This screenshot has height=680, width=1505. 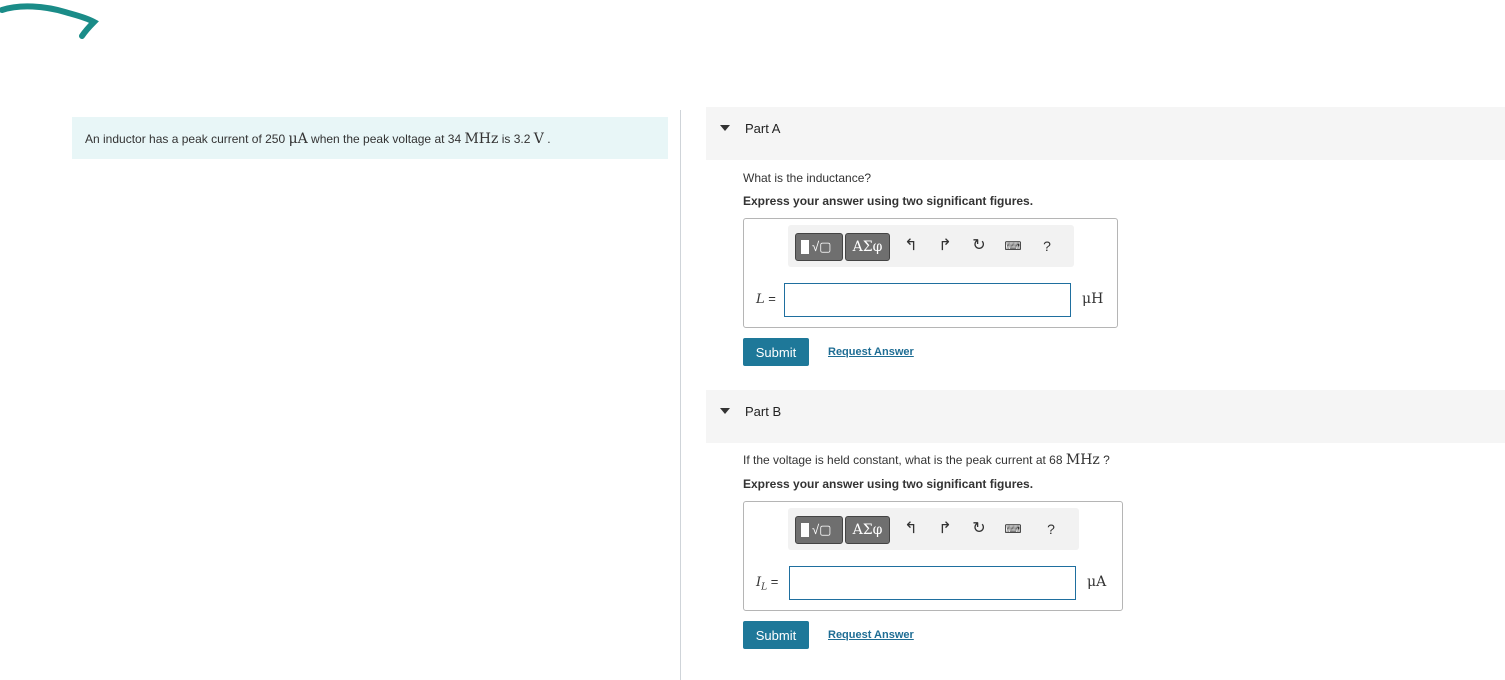 I want to click on part-b-answer-input, so click(x=932, y=583).